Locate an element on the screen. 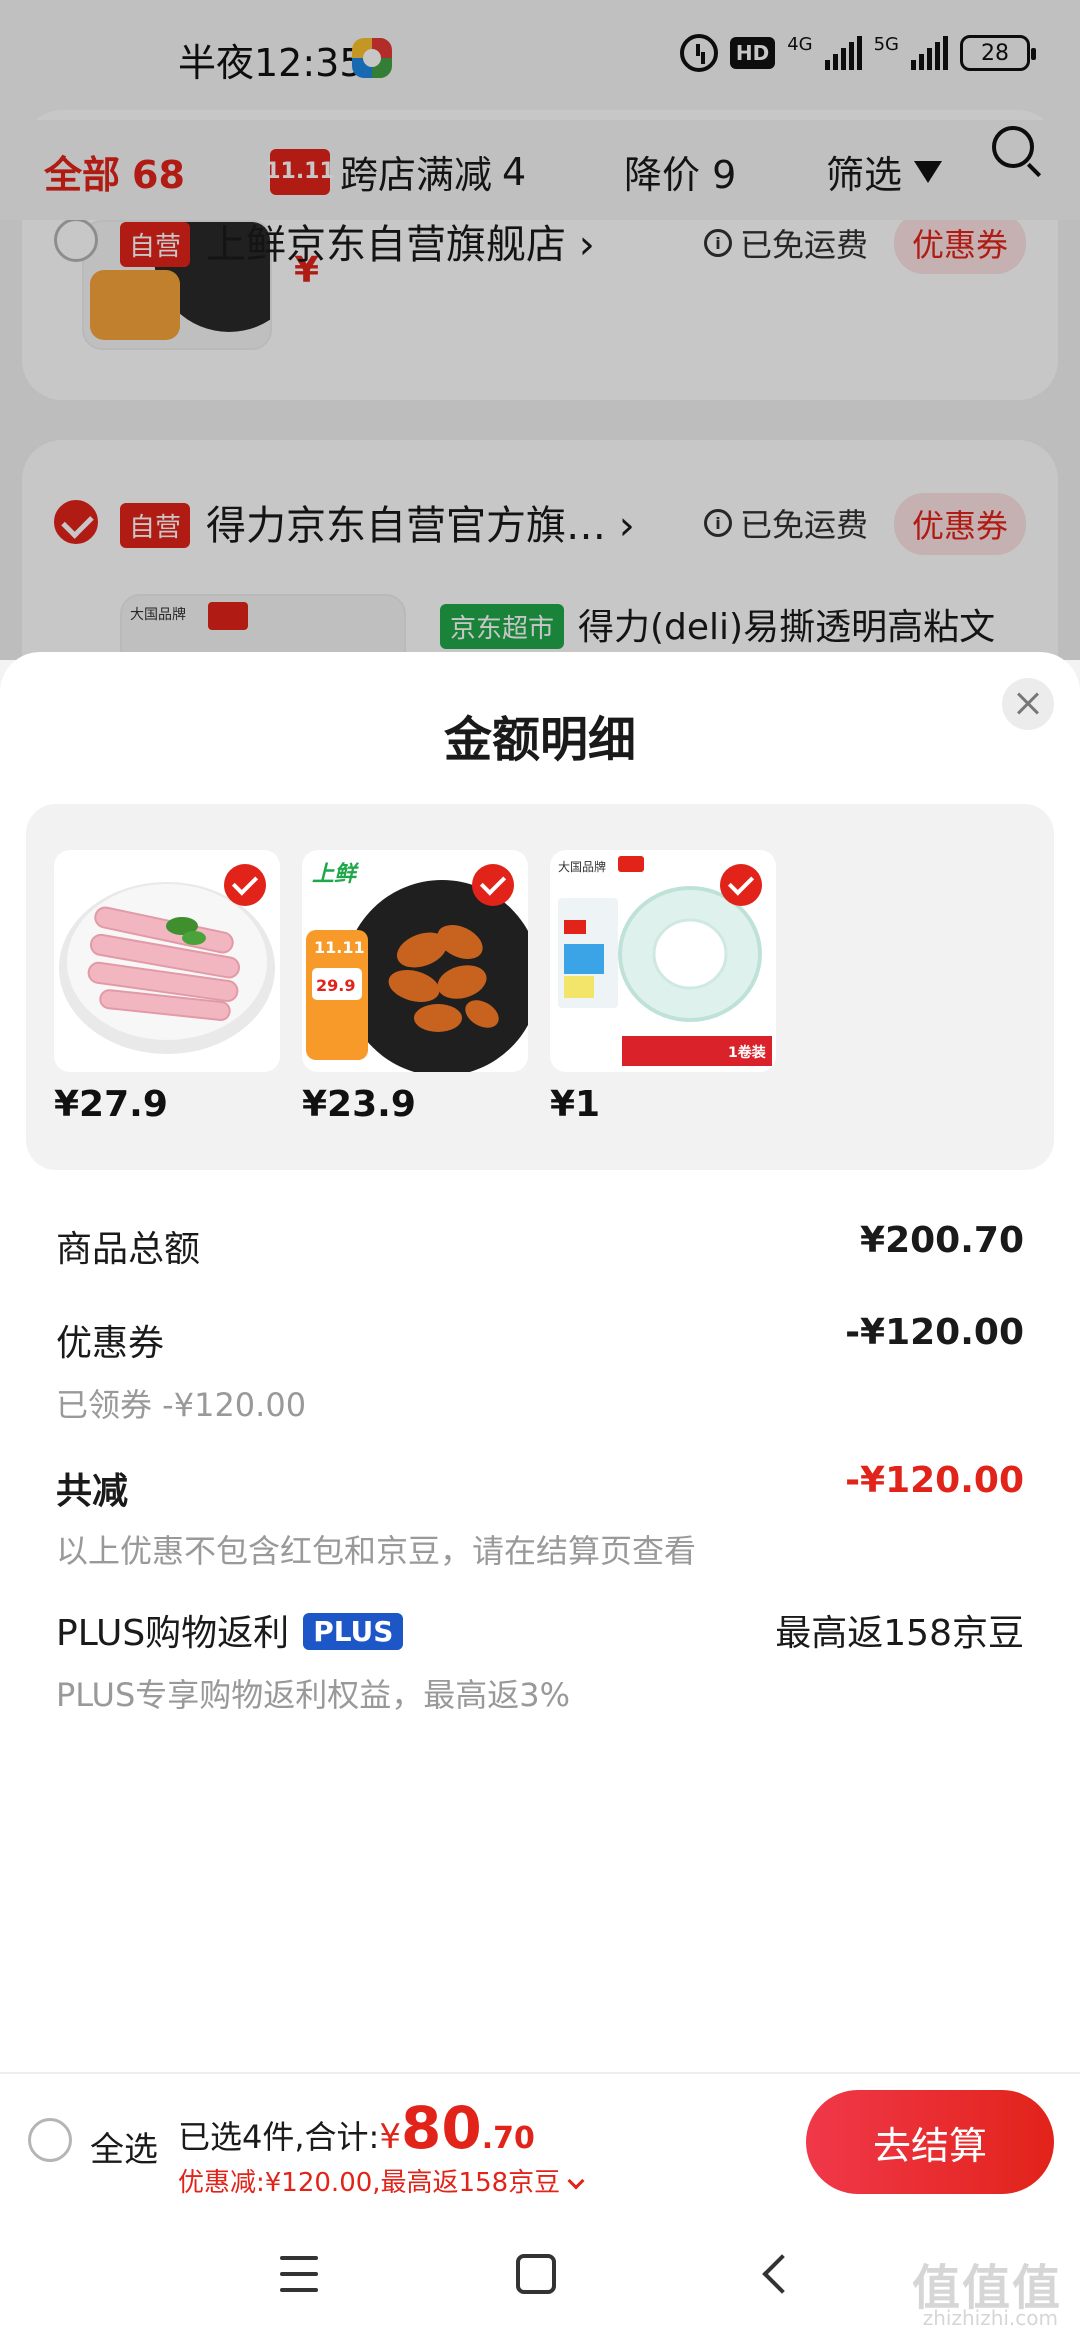 The height and width of the screenshot is (2340, 1080). select-all-label: 全选 is located at coordinates (124, 2146).